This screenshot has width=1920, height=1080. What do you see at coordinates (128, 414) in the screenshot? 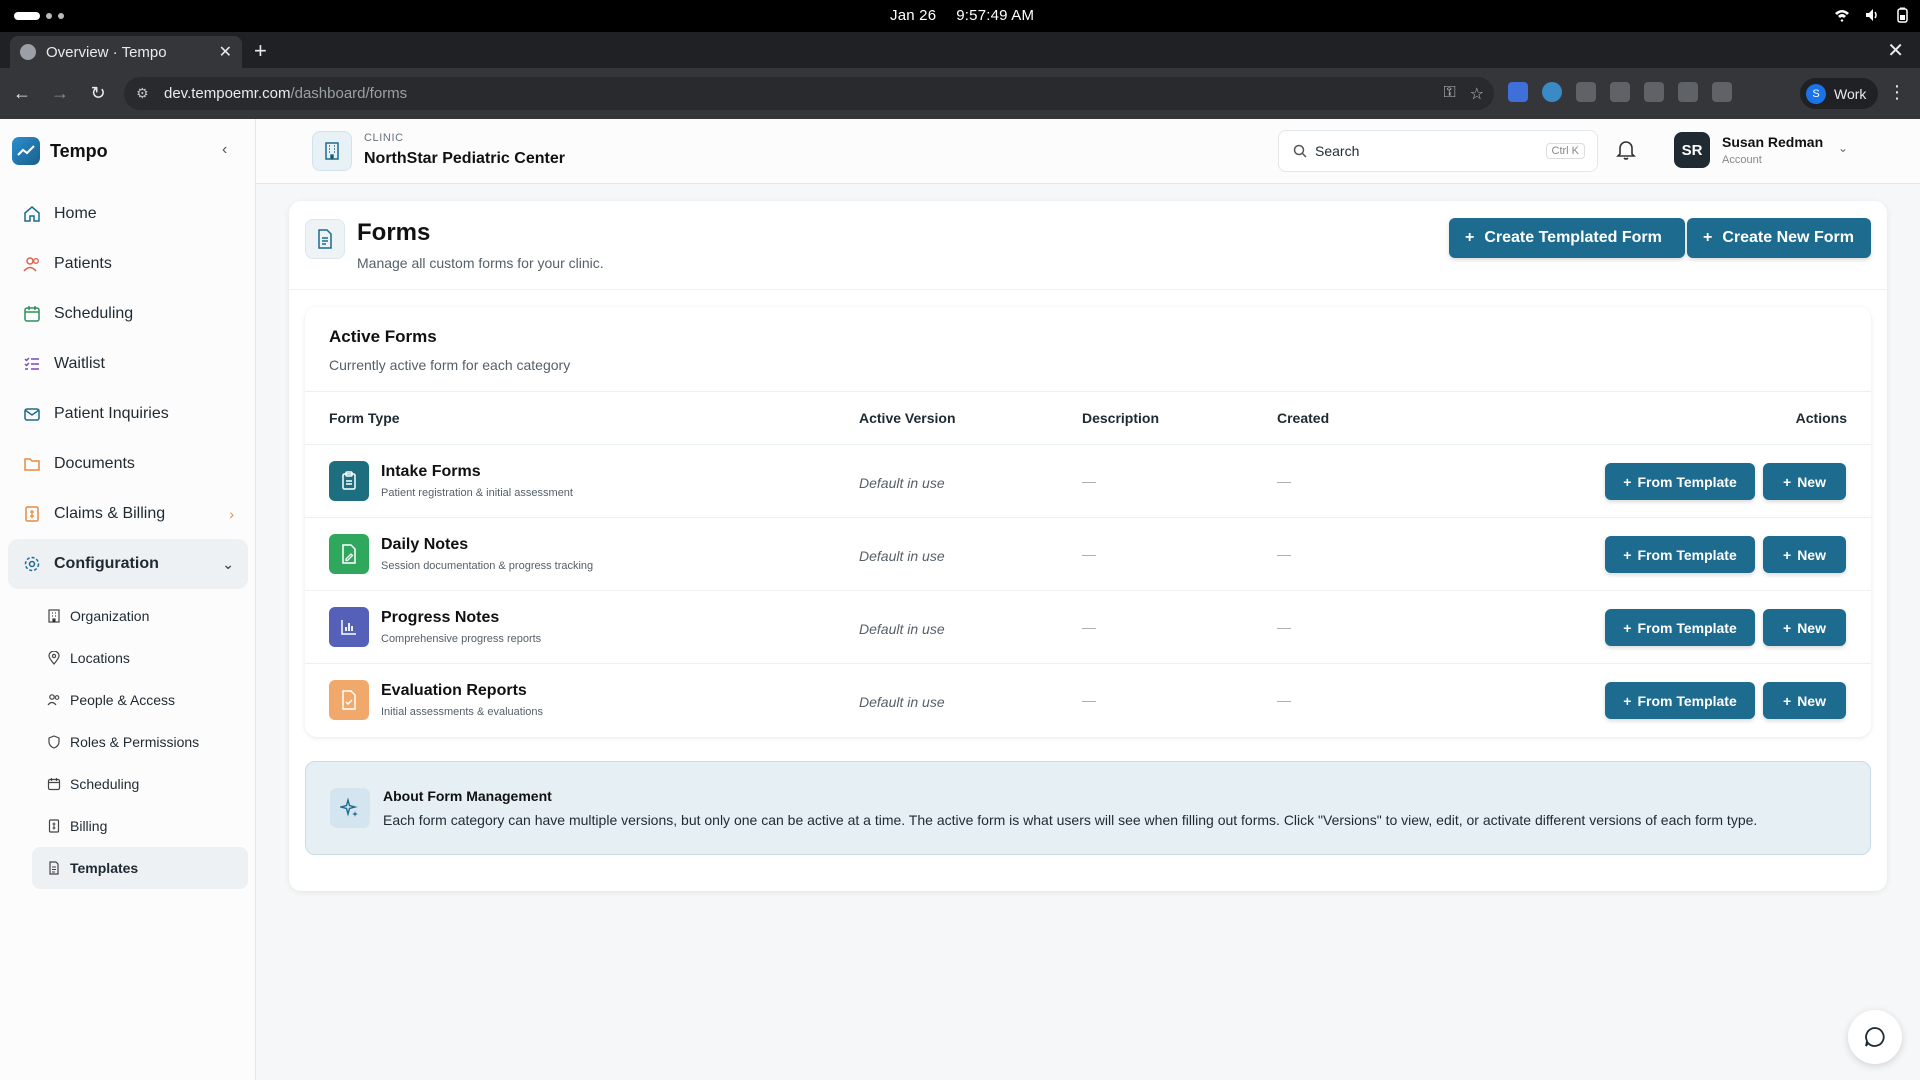
I see `sidebar-item-patient-inquiries: Patient Inquiries` at bounding box center [128, 414].